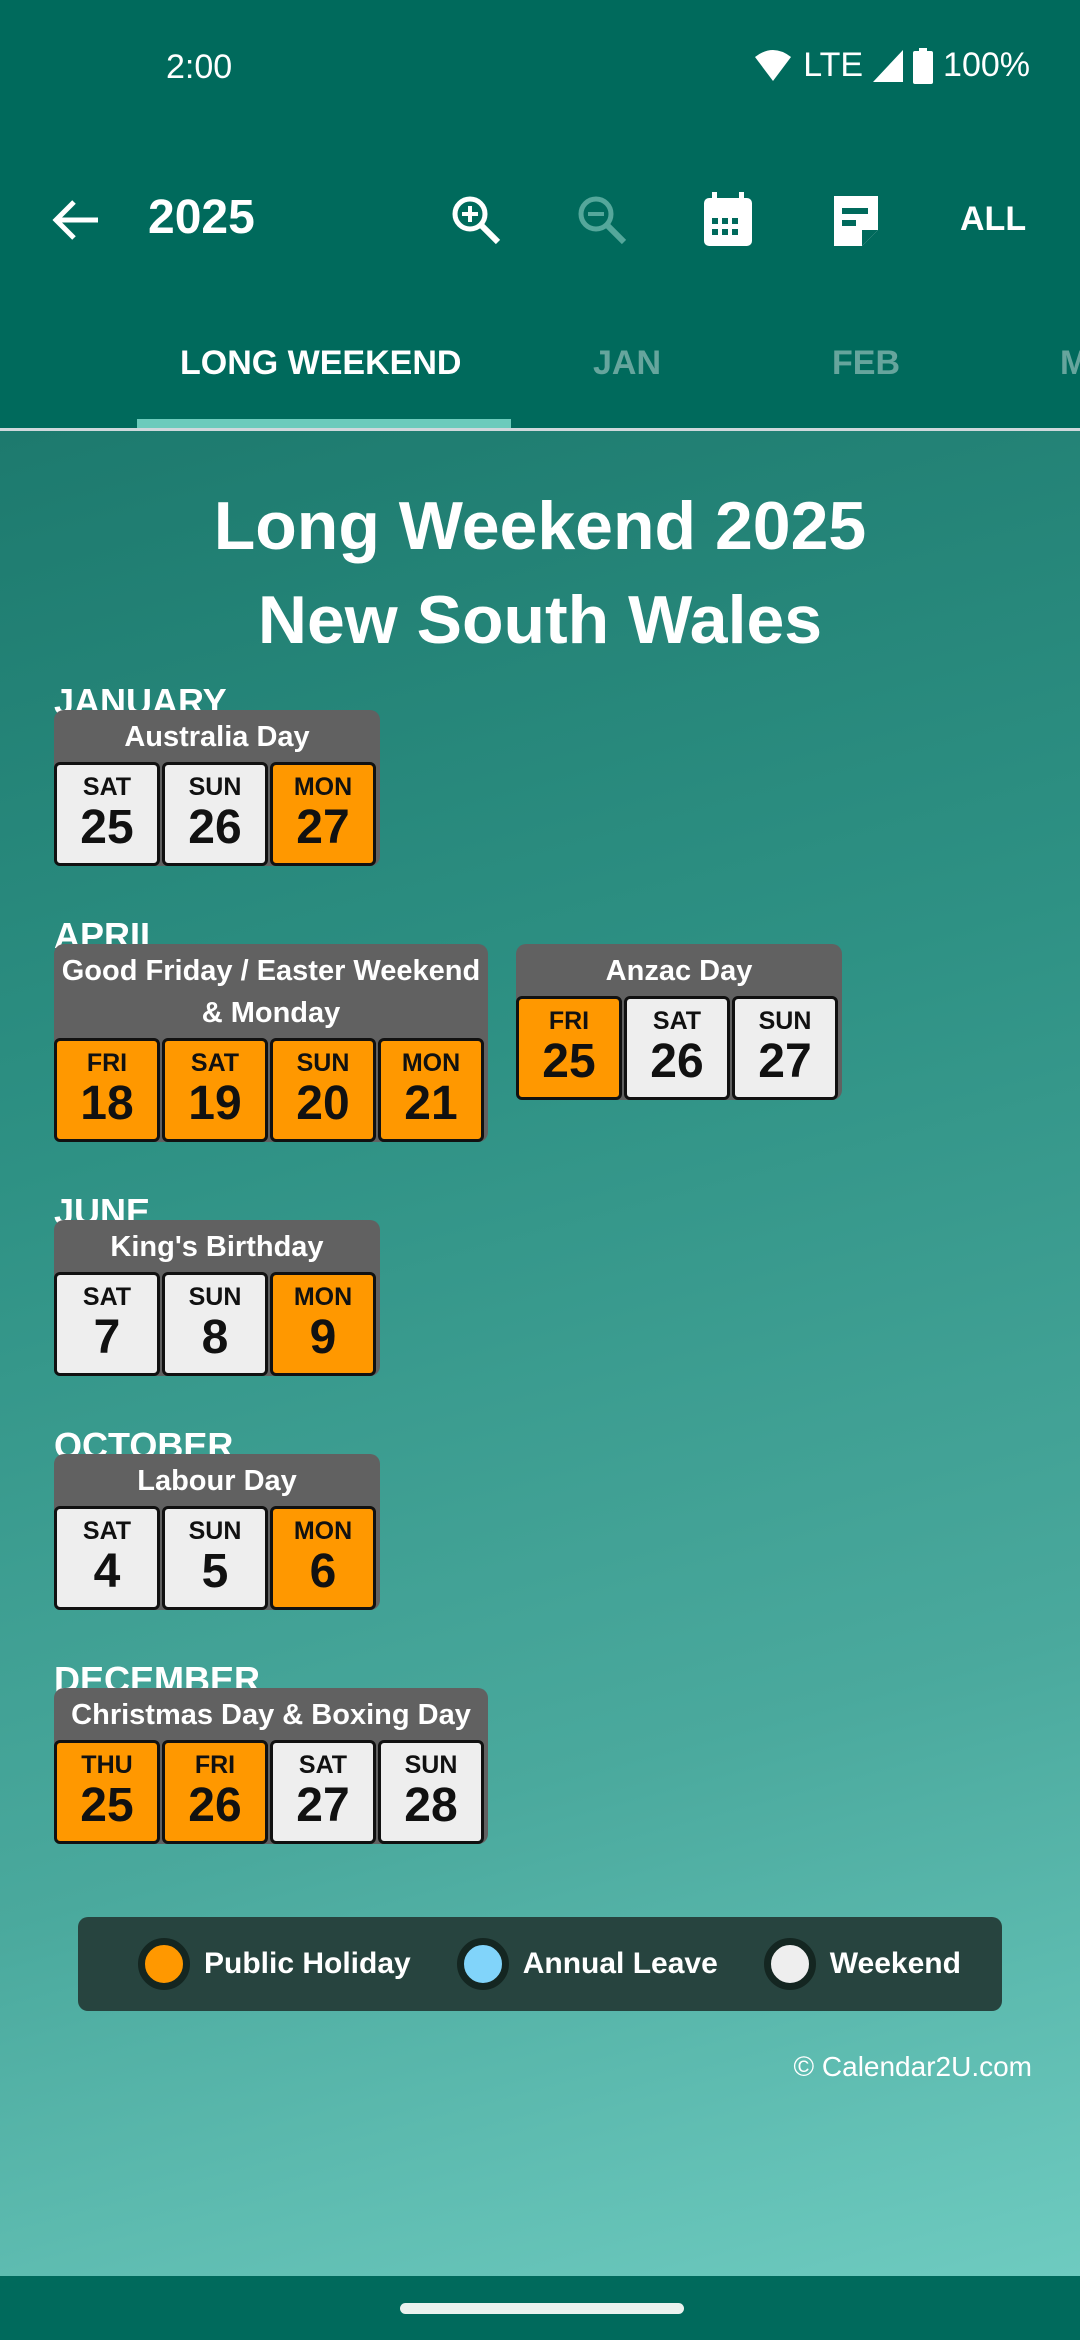  What do you see at coordinates (569, 1048) in the screenshot?
I see `public-holiday-day: FRI 25` at bounding box center [569, 1048].